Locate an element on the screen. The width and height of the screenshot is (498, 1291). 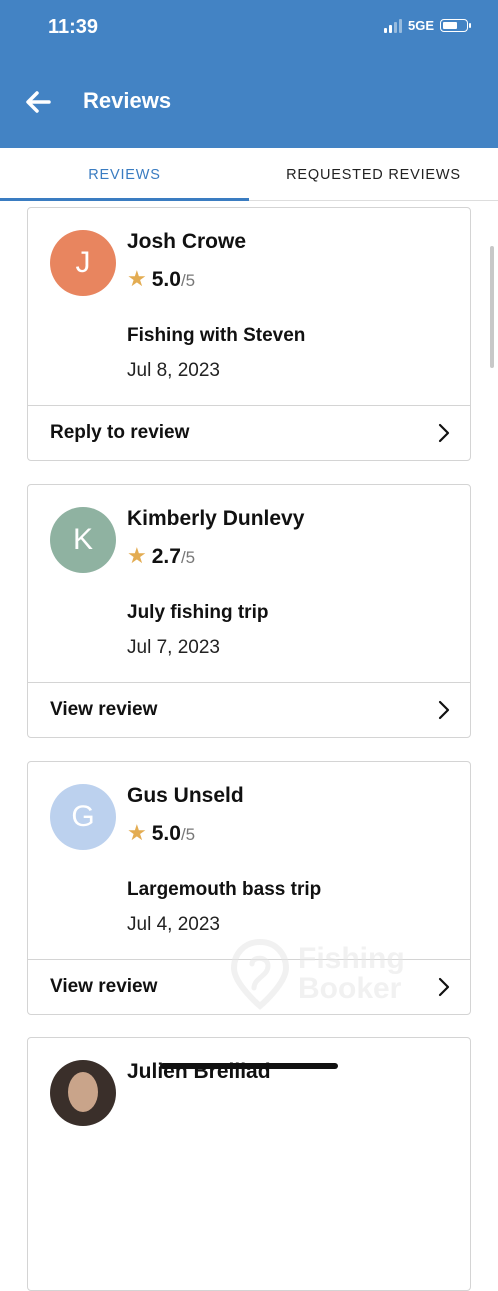
action-label: Reply to review is located at coordinates (120, 432).